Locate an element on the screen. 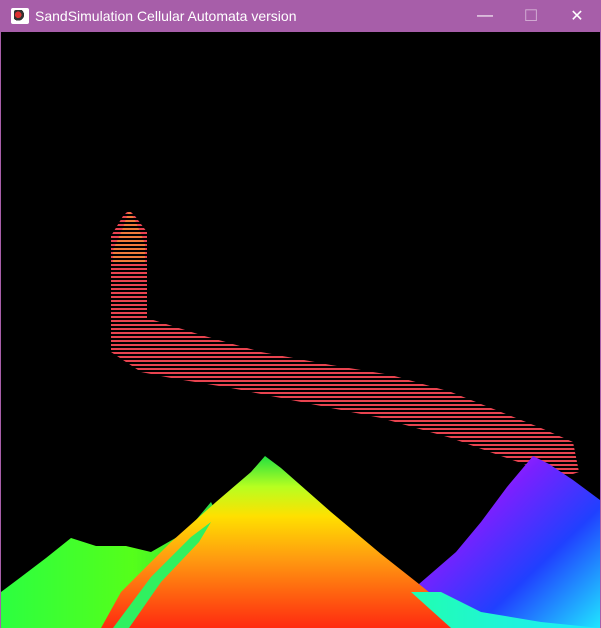  close-button: ✕ is located at coordinates (577, 16).